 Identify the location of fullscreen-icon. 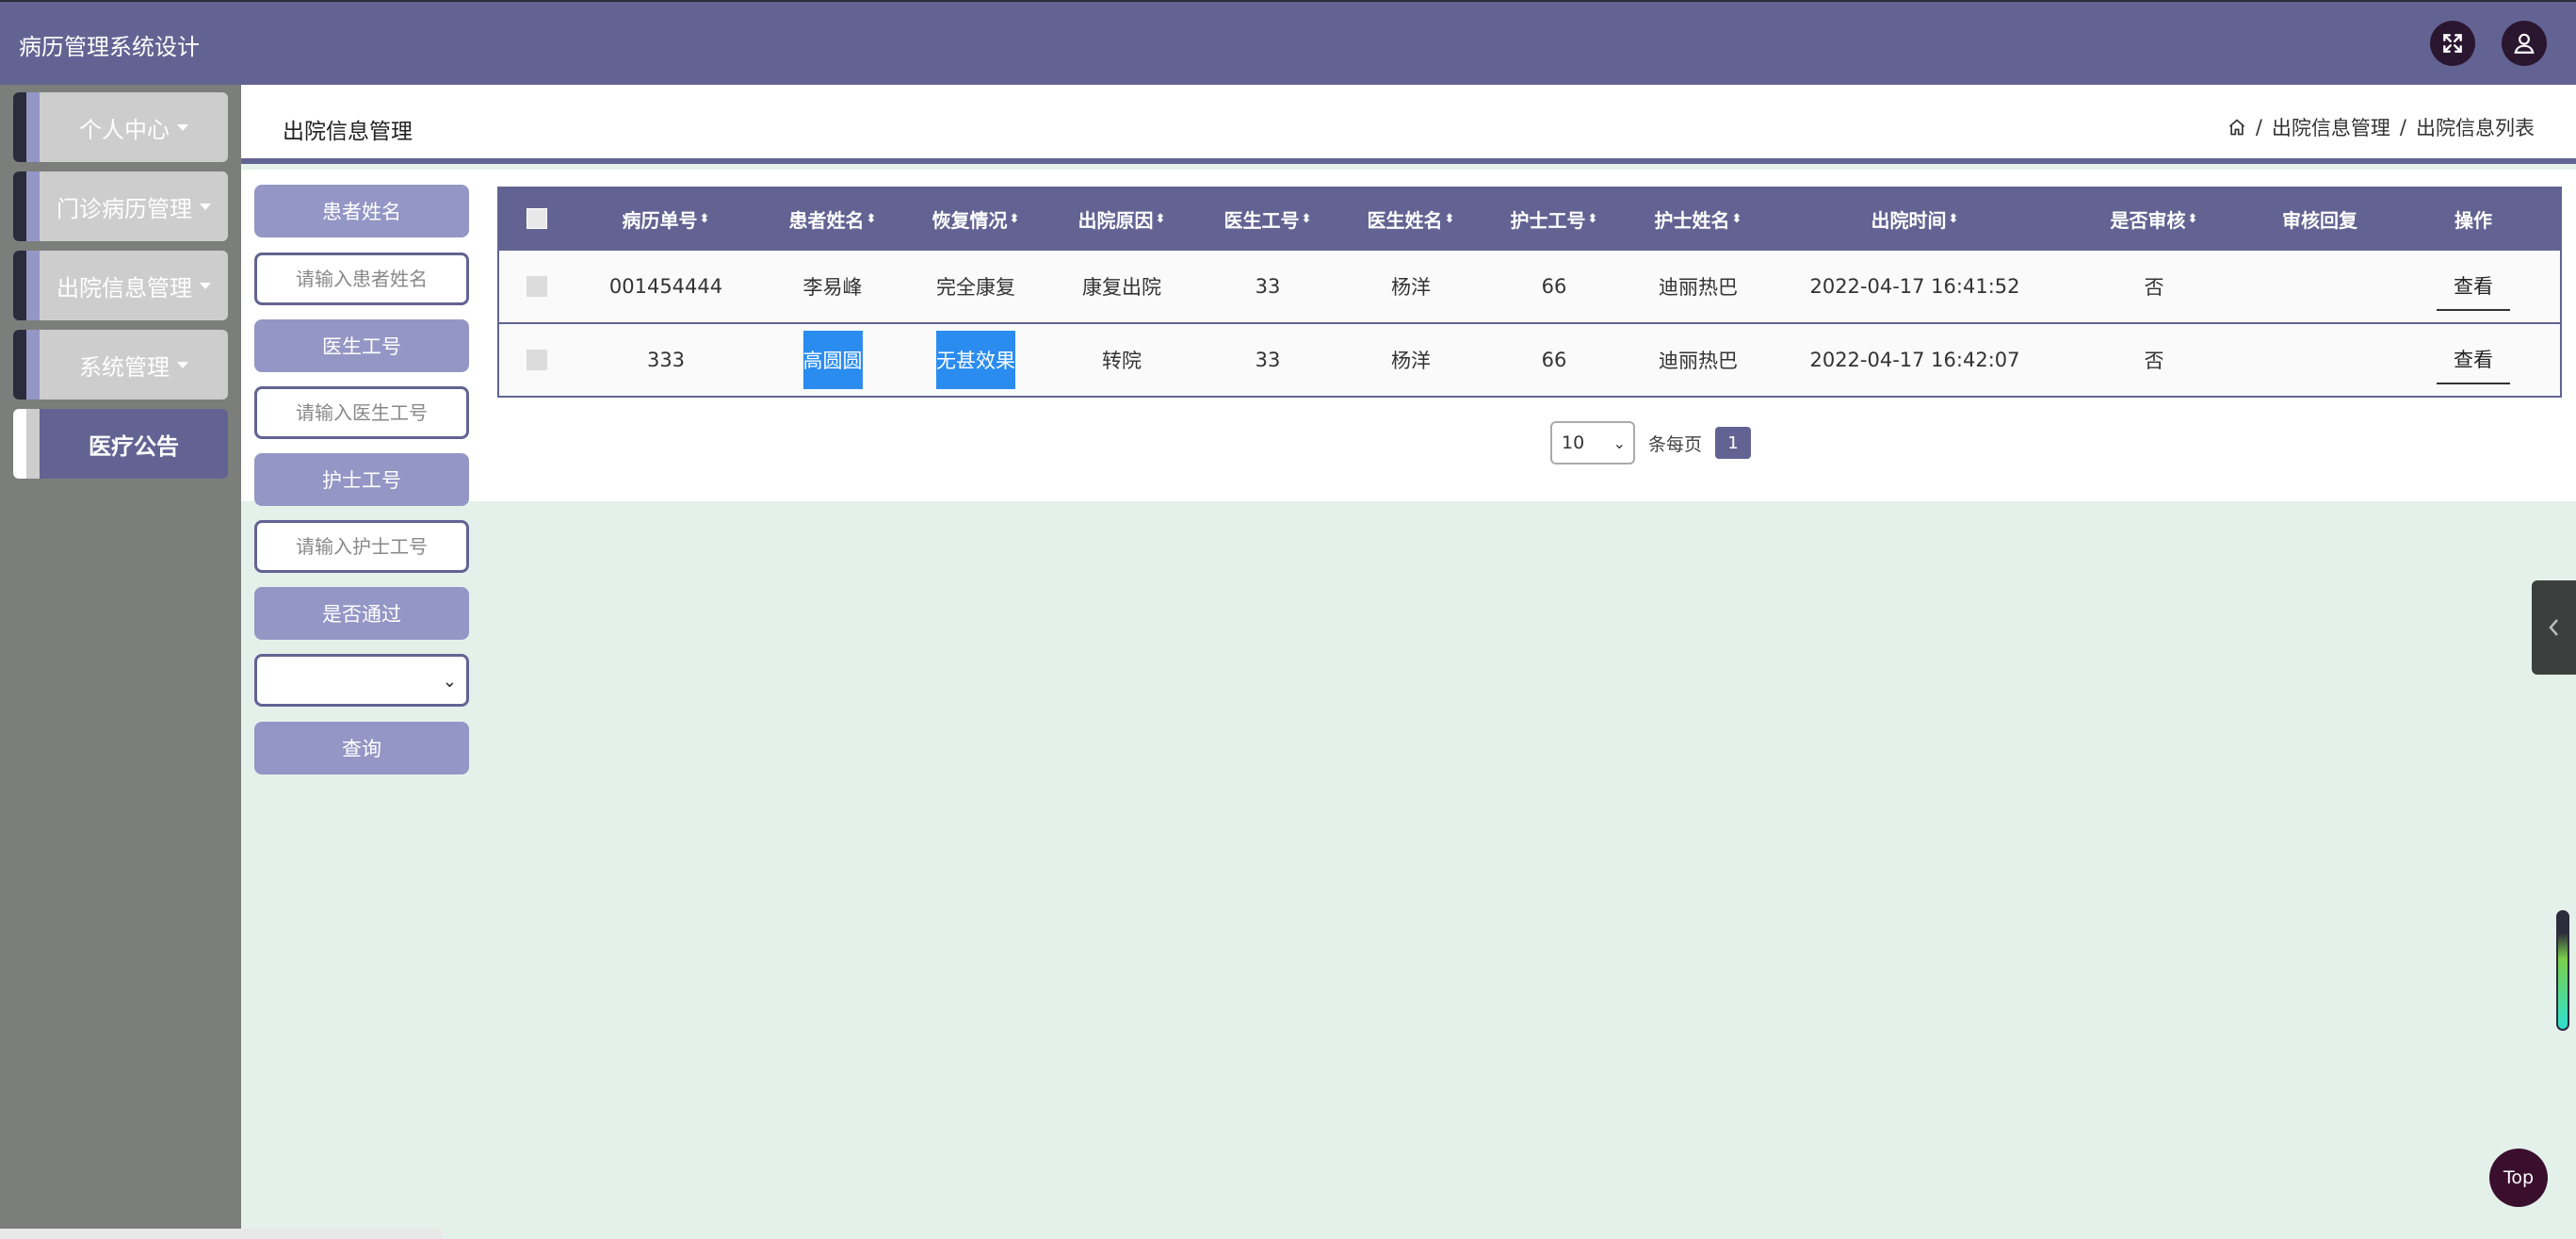
(2452, 43).